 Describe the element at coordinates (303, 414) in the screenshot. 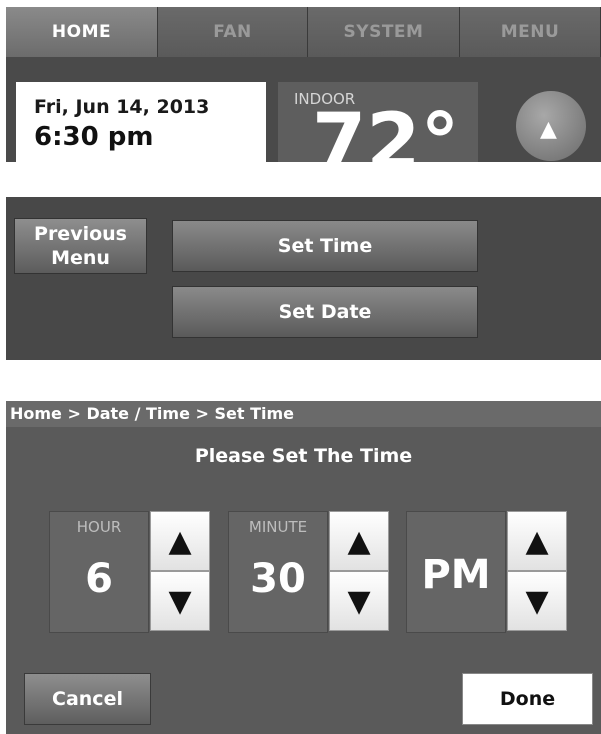

I see `breadcrumb: Home > Date / Time > Set Time` at that location.